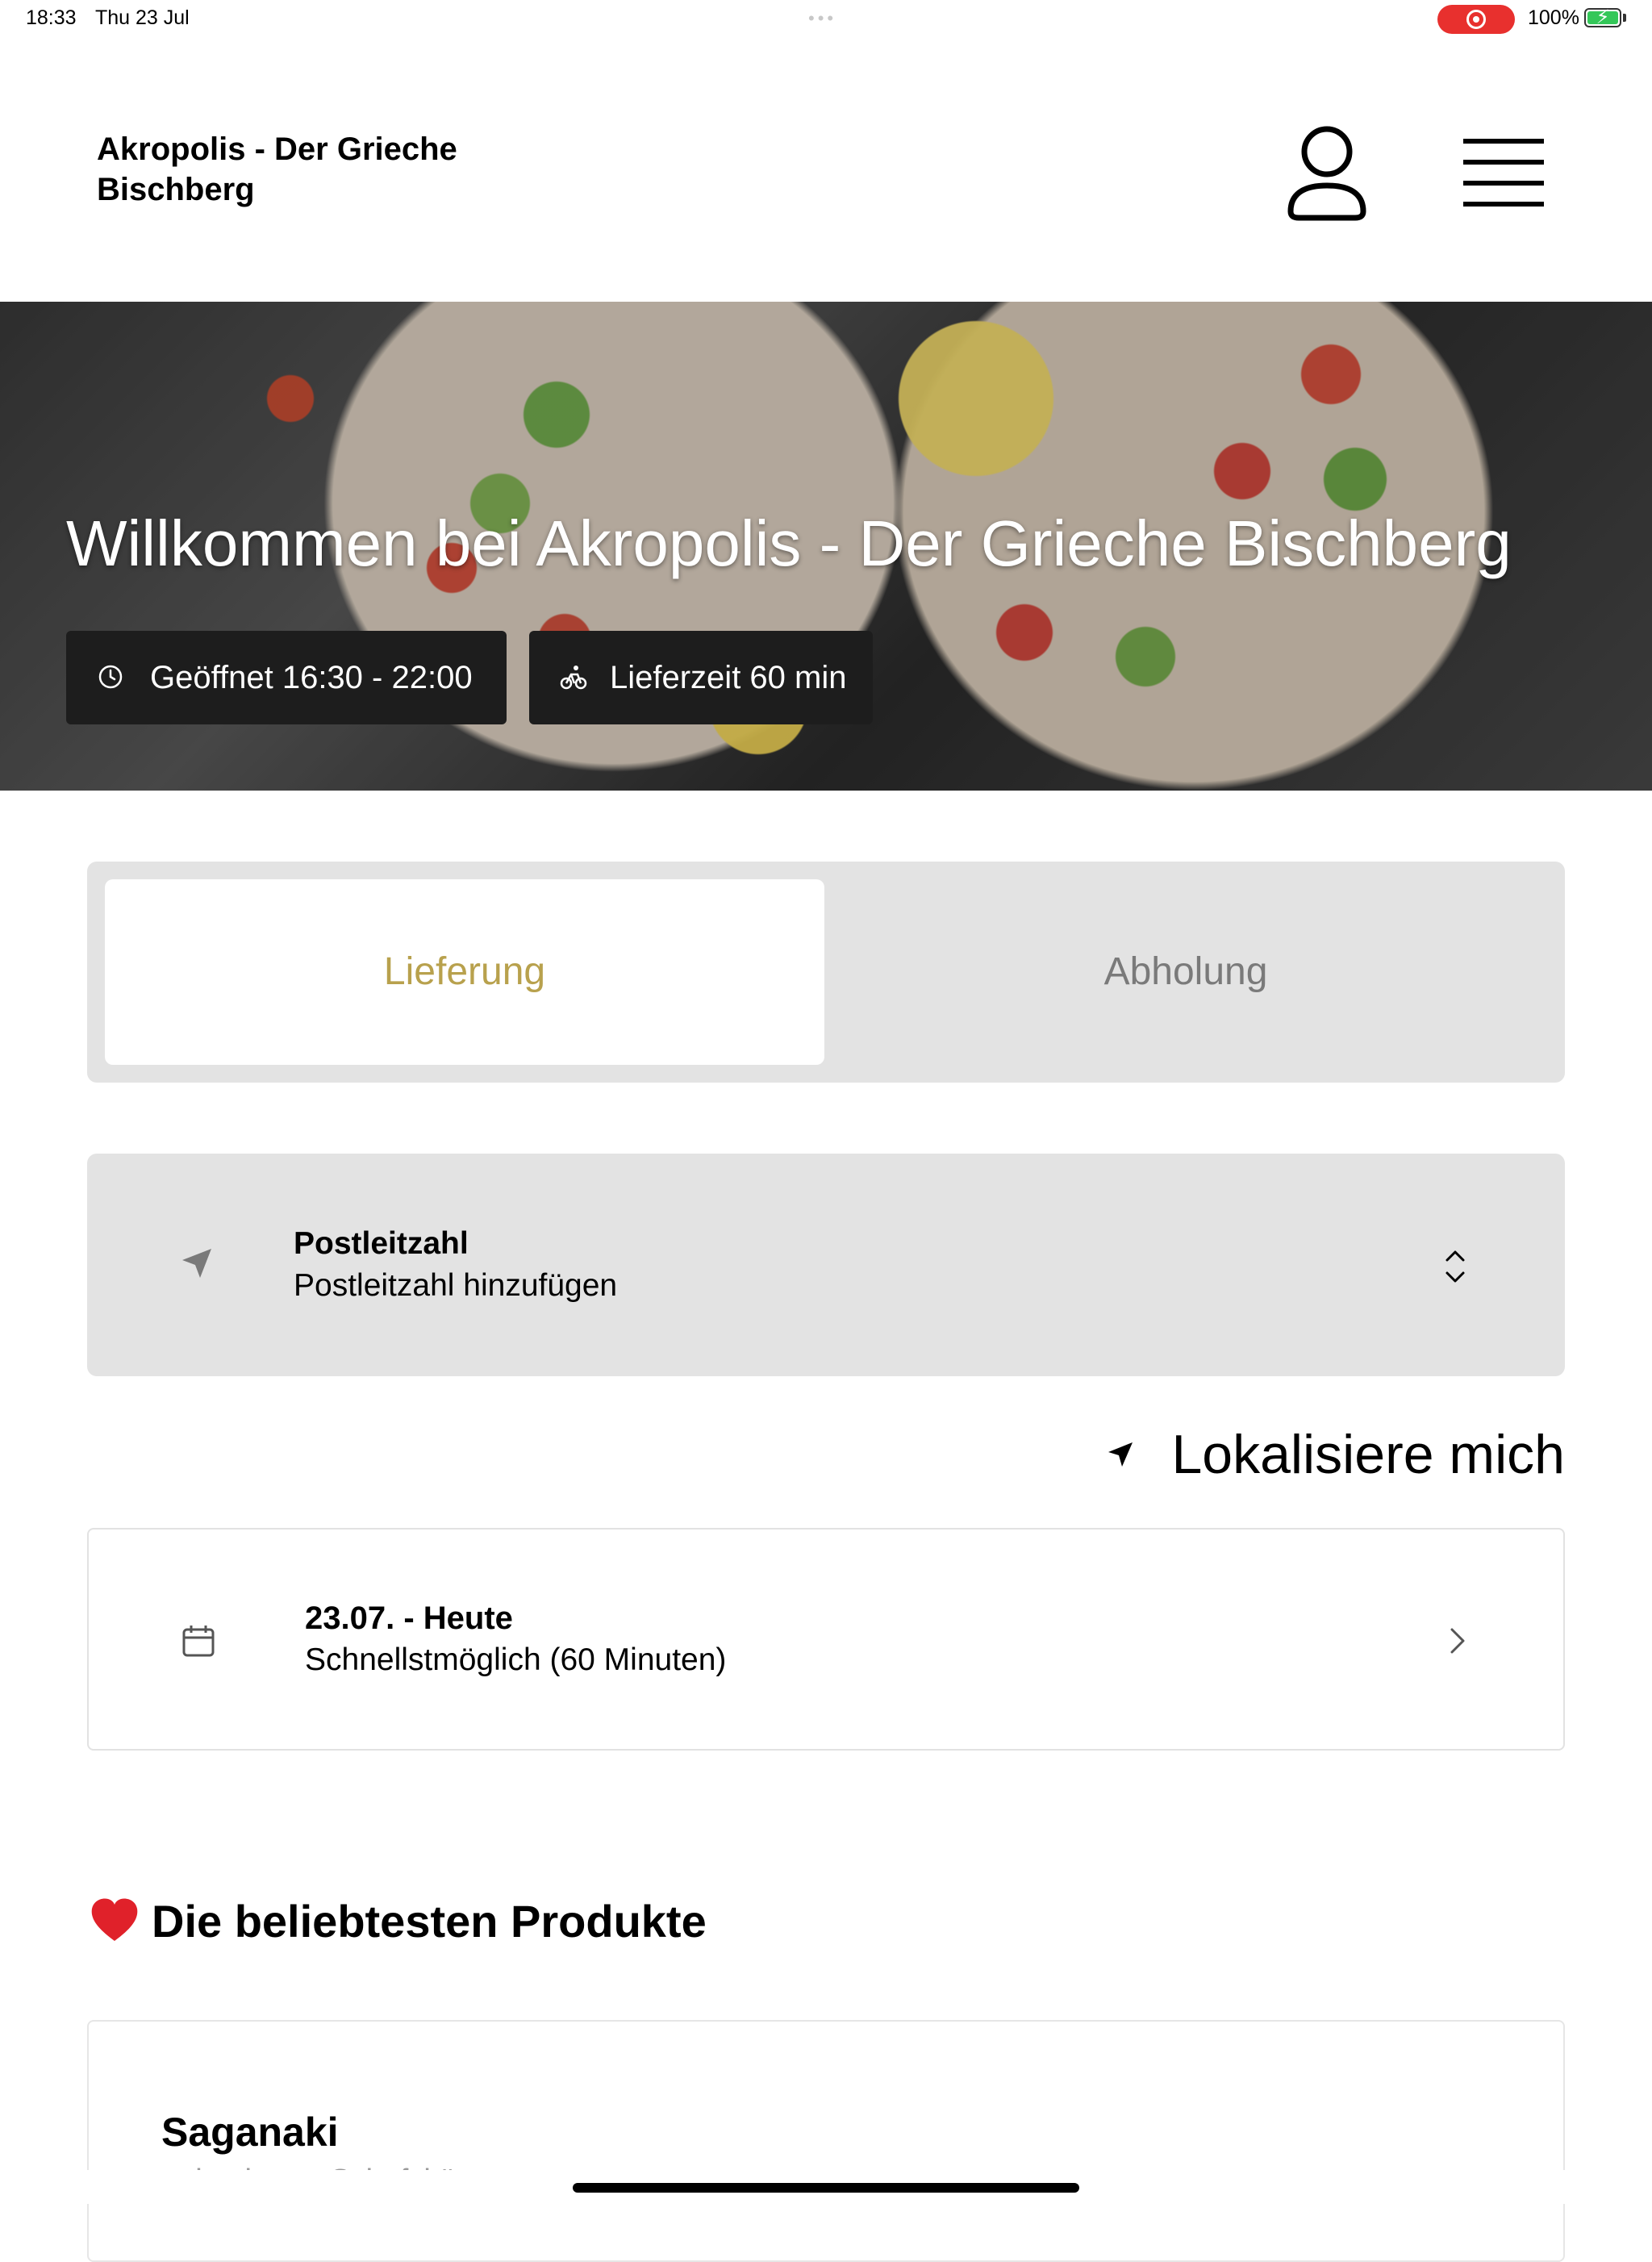 The image size is (1652, 2262). I want to click on popular-products-title: Die beliebtesten Produkte, so click(430, 1921).